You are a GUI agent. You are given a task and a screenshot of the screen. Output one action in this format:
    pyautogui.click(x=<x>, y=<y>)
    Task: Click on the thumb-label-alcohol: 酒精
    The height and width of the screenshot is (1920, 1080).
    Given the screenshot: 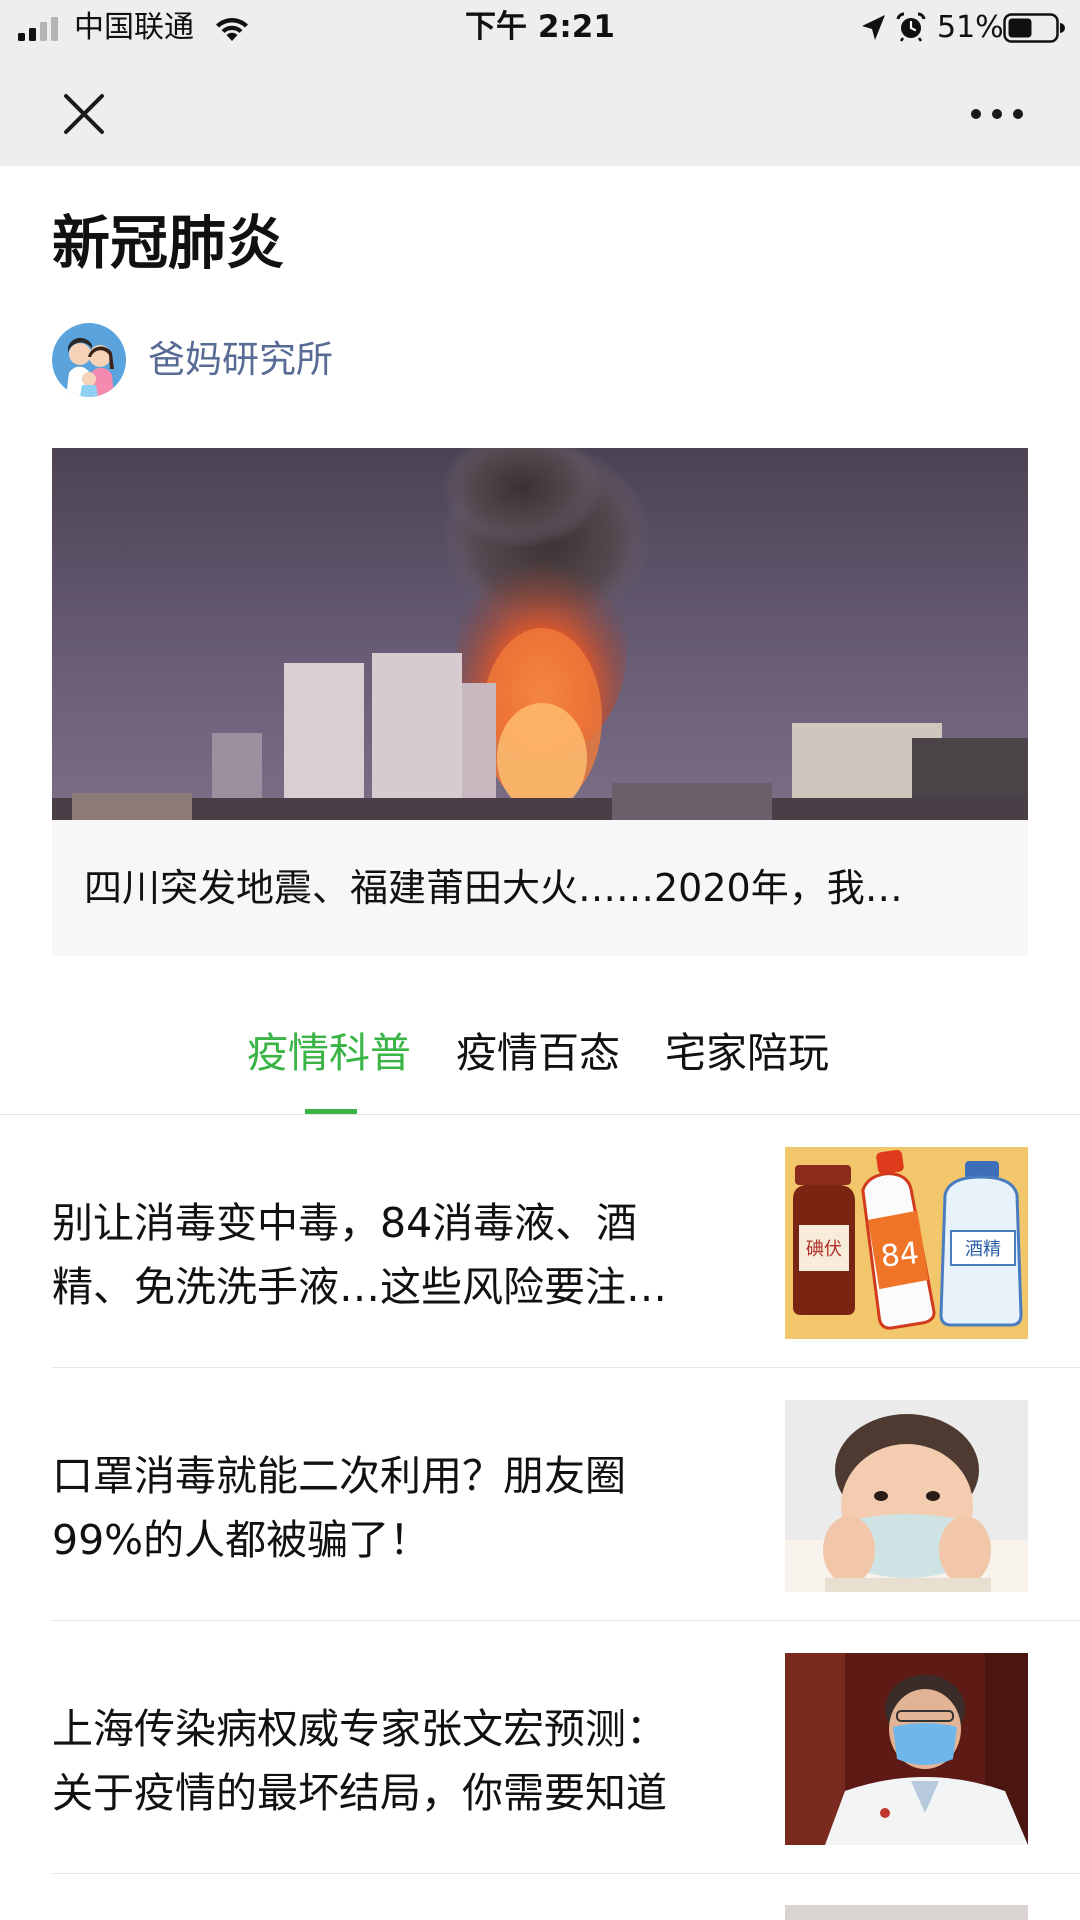 What is the action you would take?
    pyautogui.click(x=983, y=1249)
    